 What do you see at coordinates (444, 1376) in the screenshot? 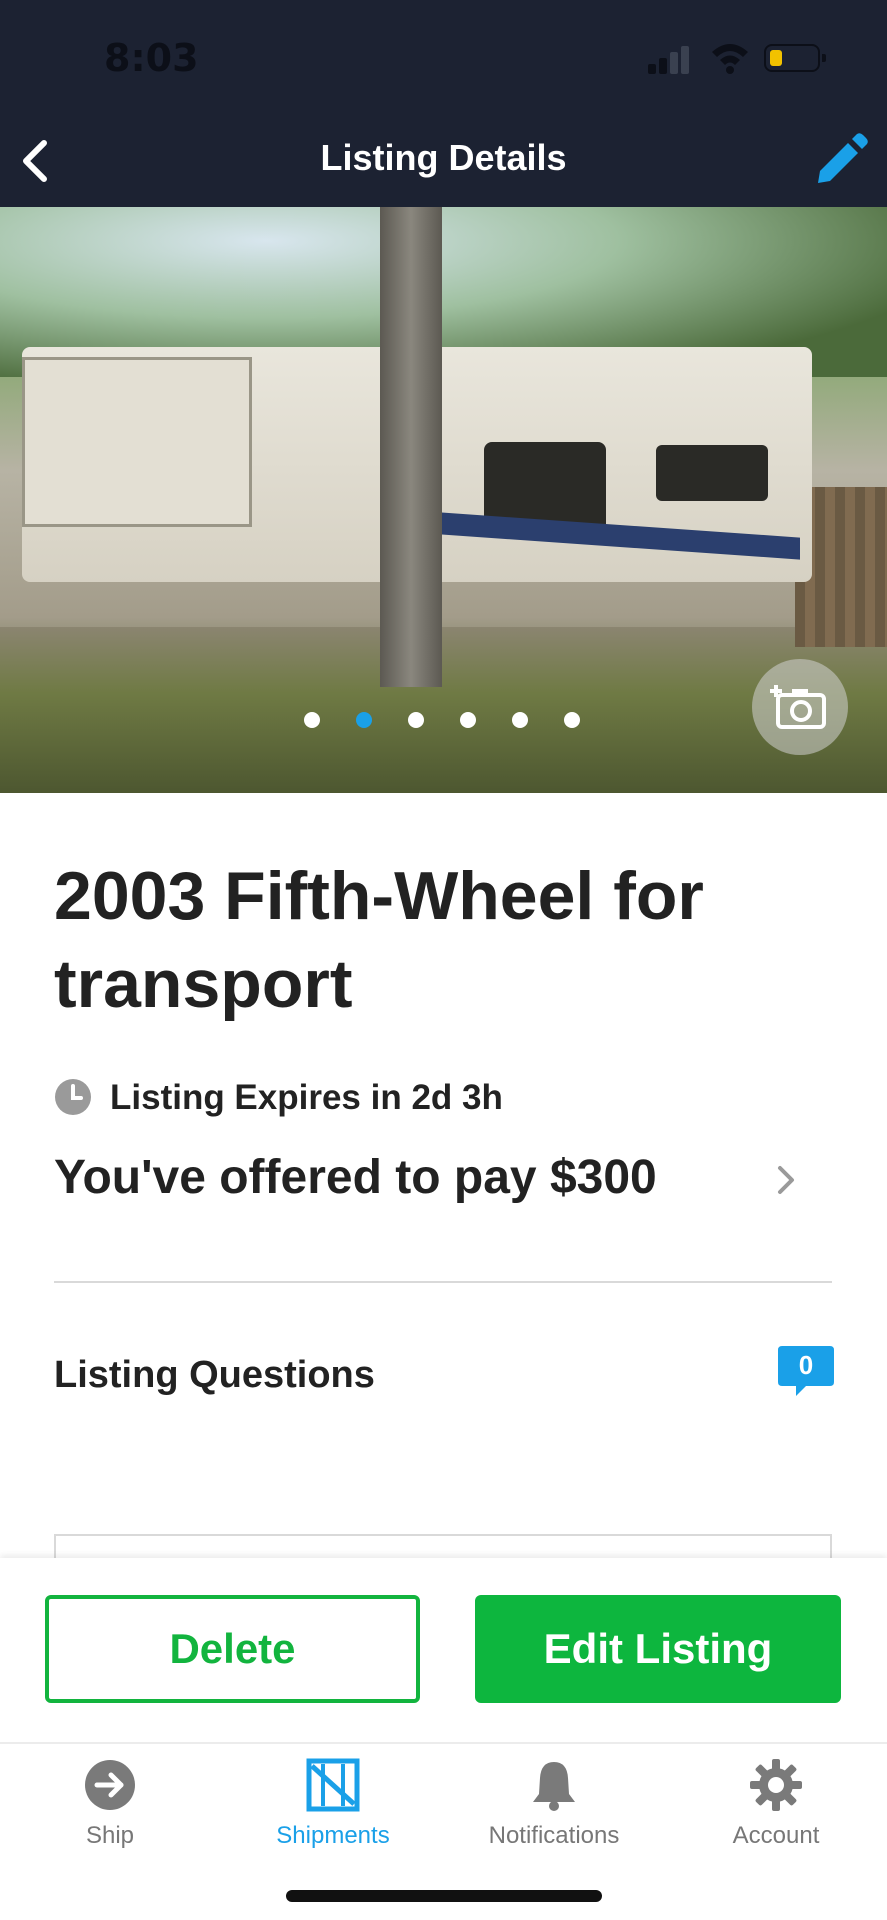
I see `listing-questions-row: Listing Questions 0` at bounding box center [444, 1376].